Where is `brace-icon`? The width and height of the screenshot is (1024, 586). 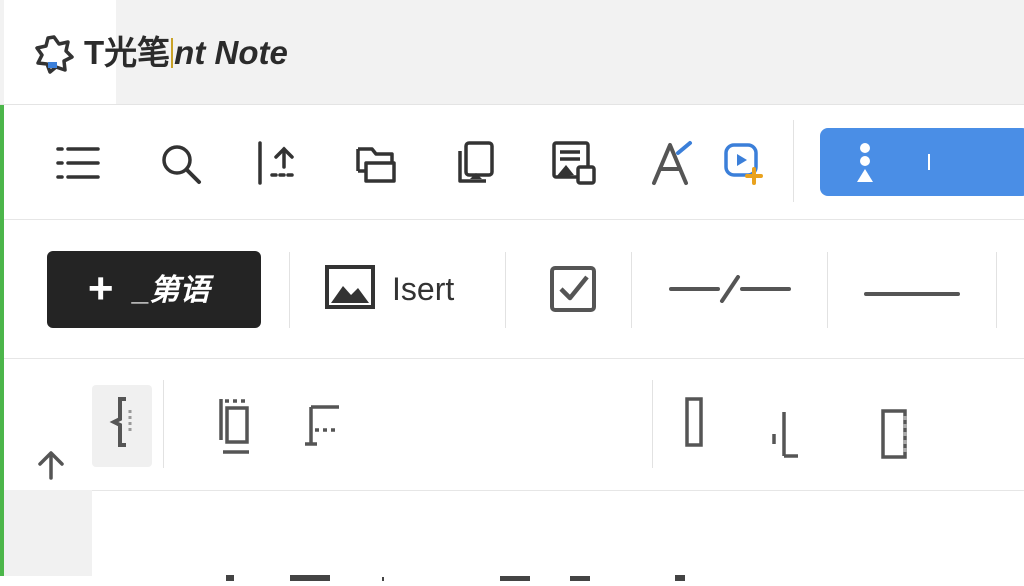
brace-icon is located at coordinates (121, 422).